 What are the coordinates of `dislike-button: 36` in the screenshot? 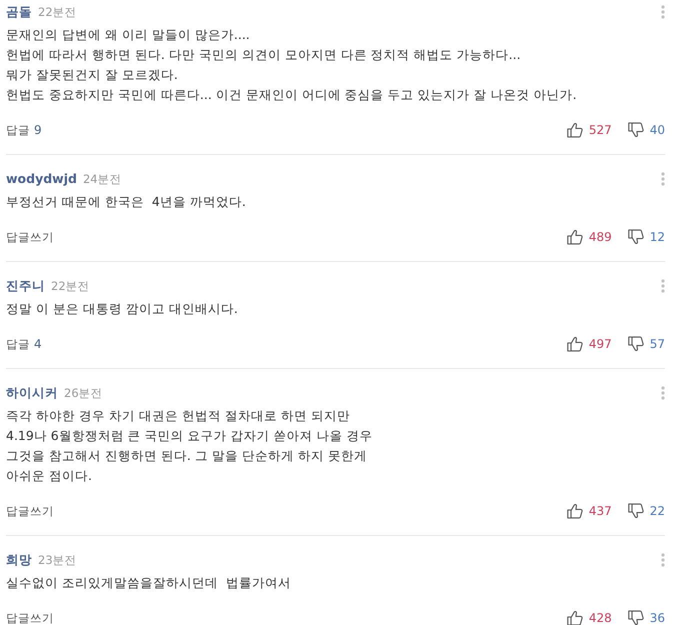 It's located at (646, 616).